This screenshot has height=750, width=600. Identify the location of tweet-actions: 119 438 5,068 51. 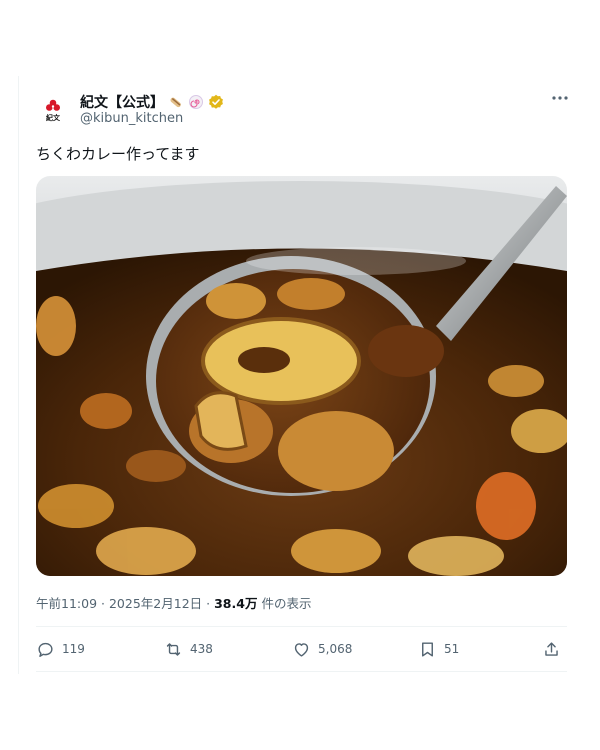
(301, 649).